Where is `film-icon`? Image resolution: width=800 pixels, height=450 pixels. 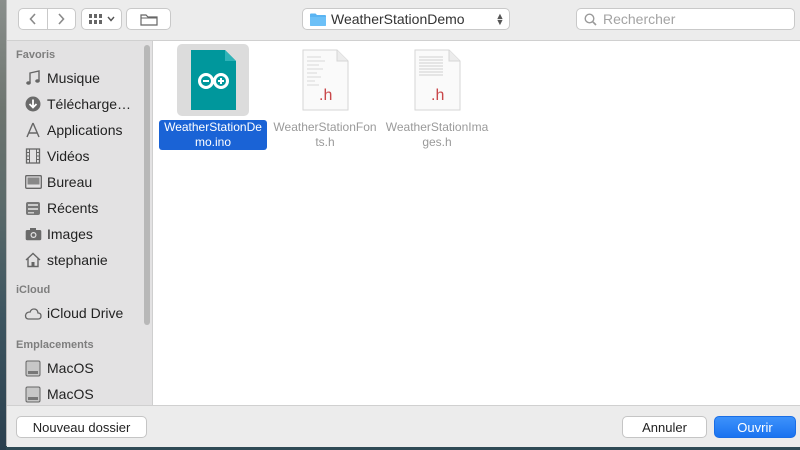
film-icon is located at coordinates (33, 156).